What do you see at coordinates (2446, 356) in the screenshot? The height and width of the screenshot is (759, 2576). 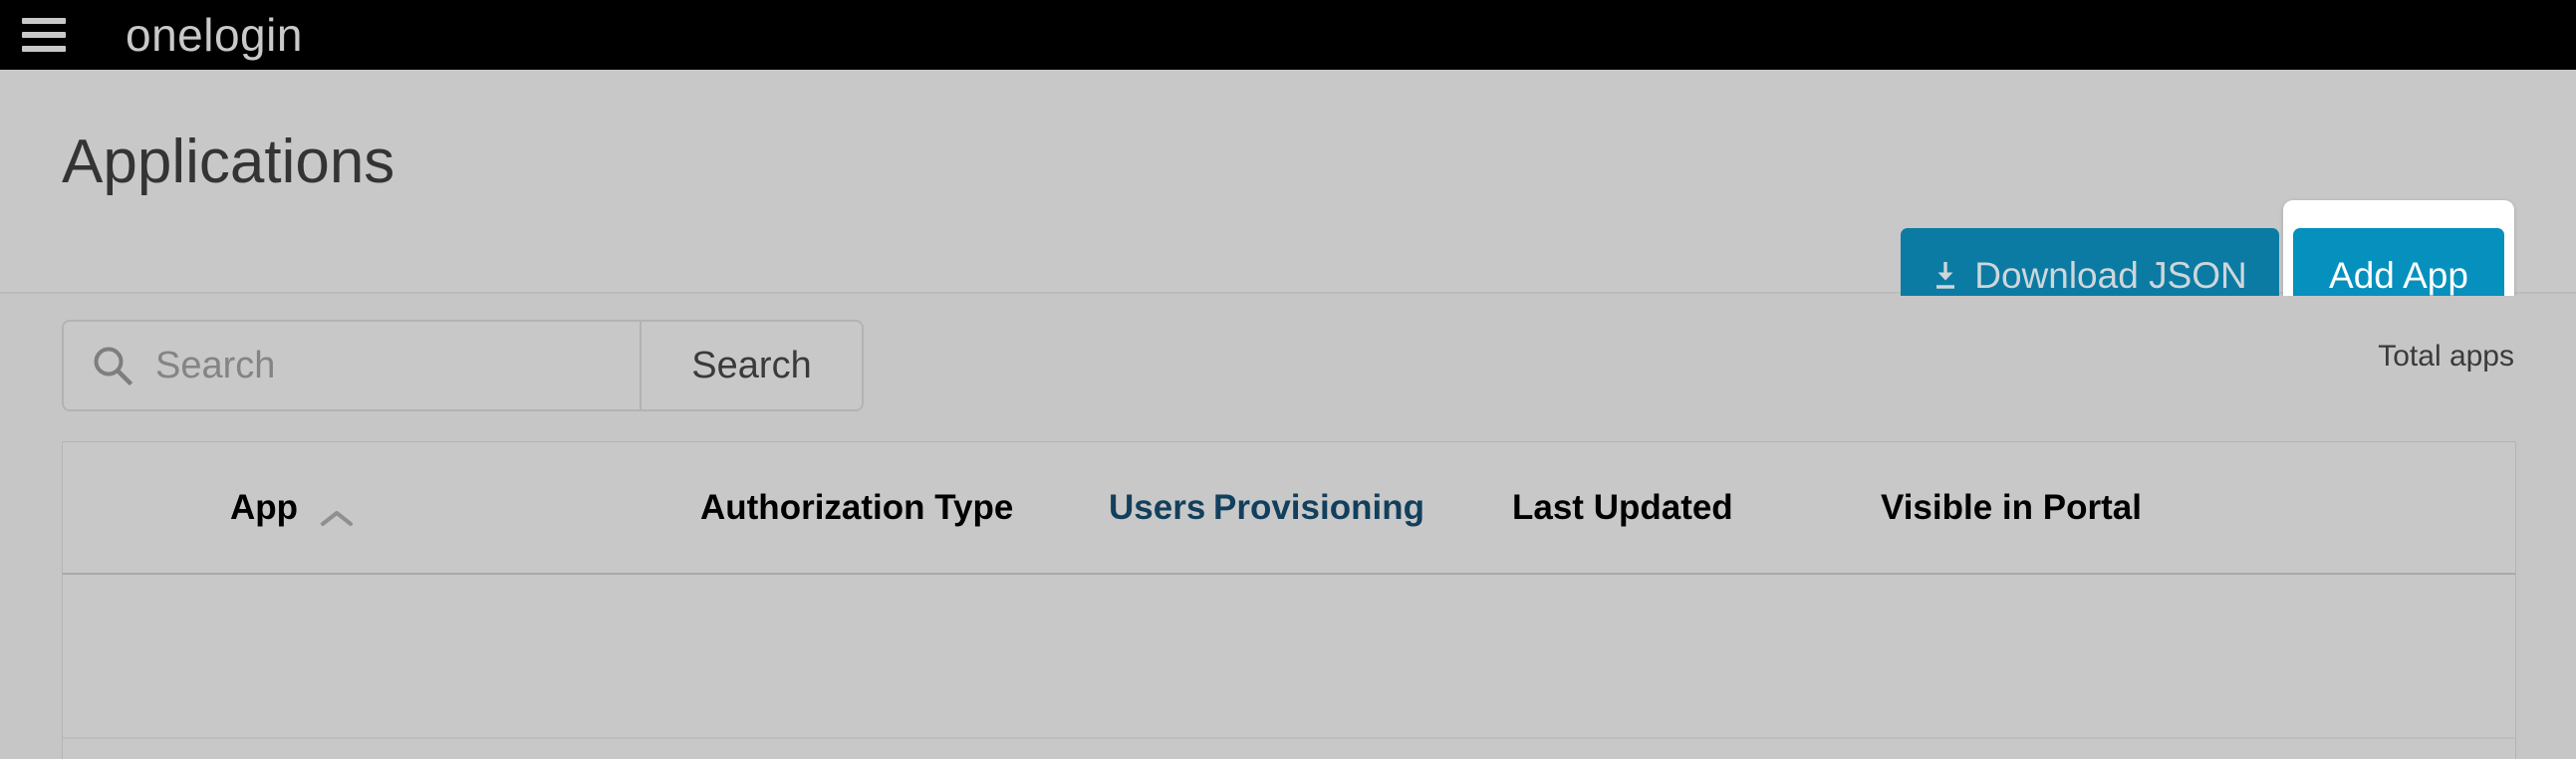 I see `total-apps-label: Total apps` at bounding box center [2446, 356].